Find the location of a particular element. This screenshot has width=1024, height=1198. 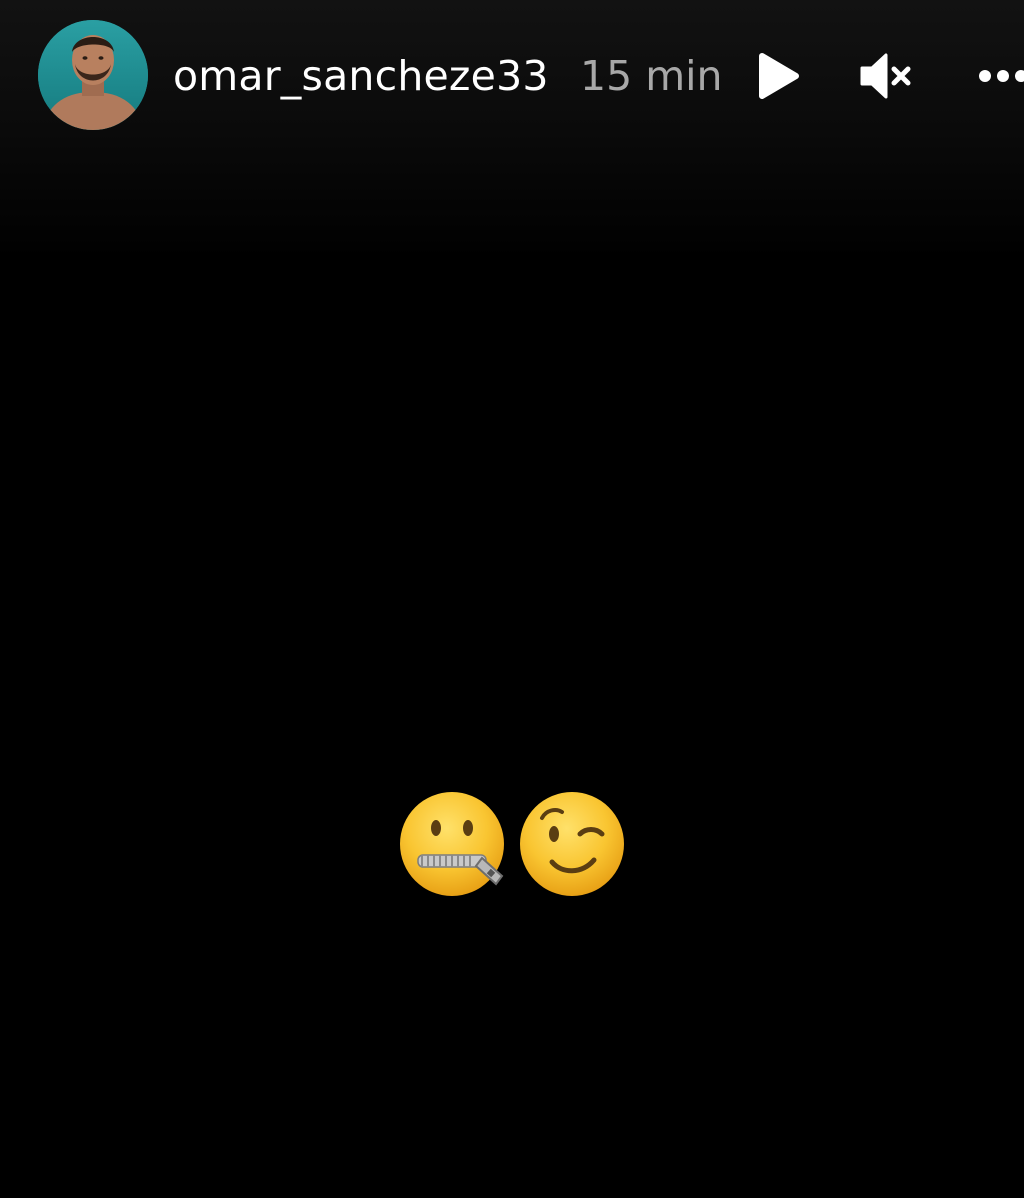

avatar is located at coordinates (93, 75).